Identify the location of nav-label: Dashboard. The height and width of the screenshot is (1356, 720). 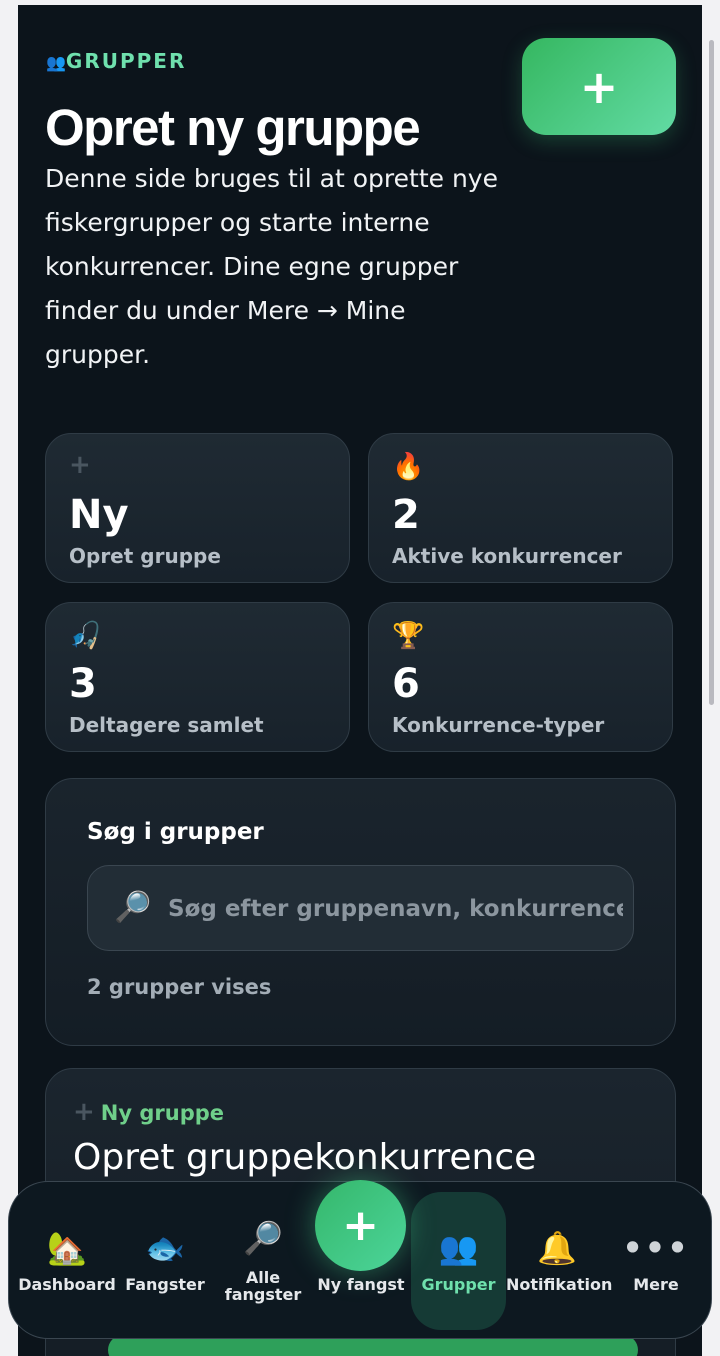
(67, 1284).